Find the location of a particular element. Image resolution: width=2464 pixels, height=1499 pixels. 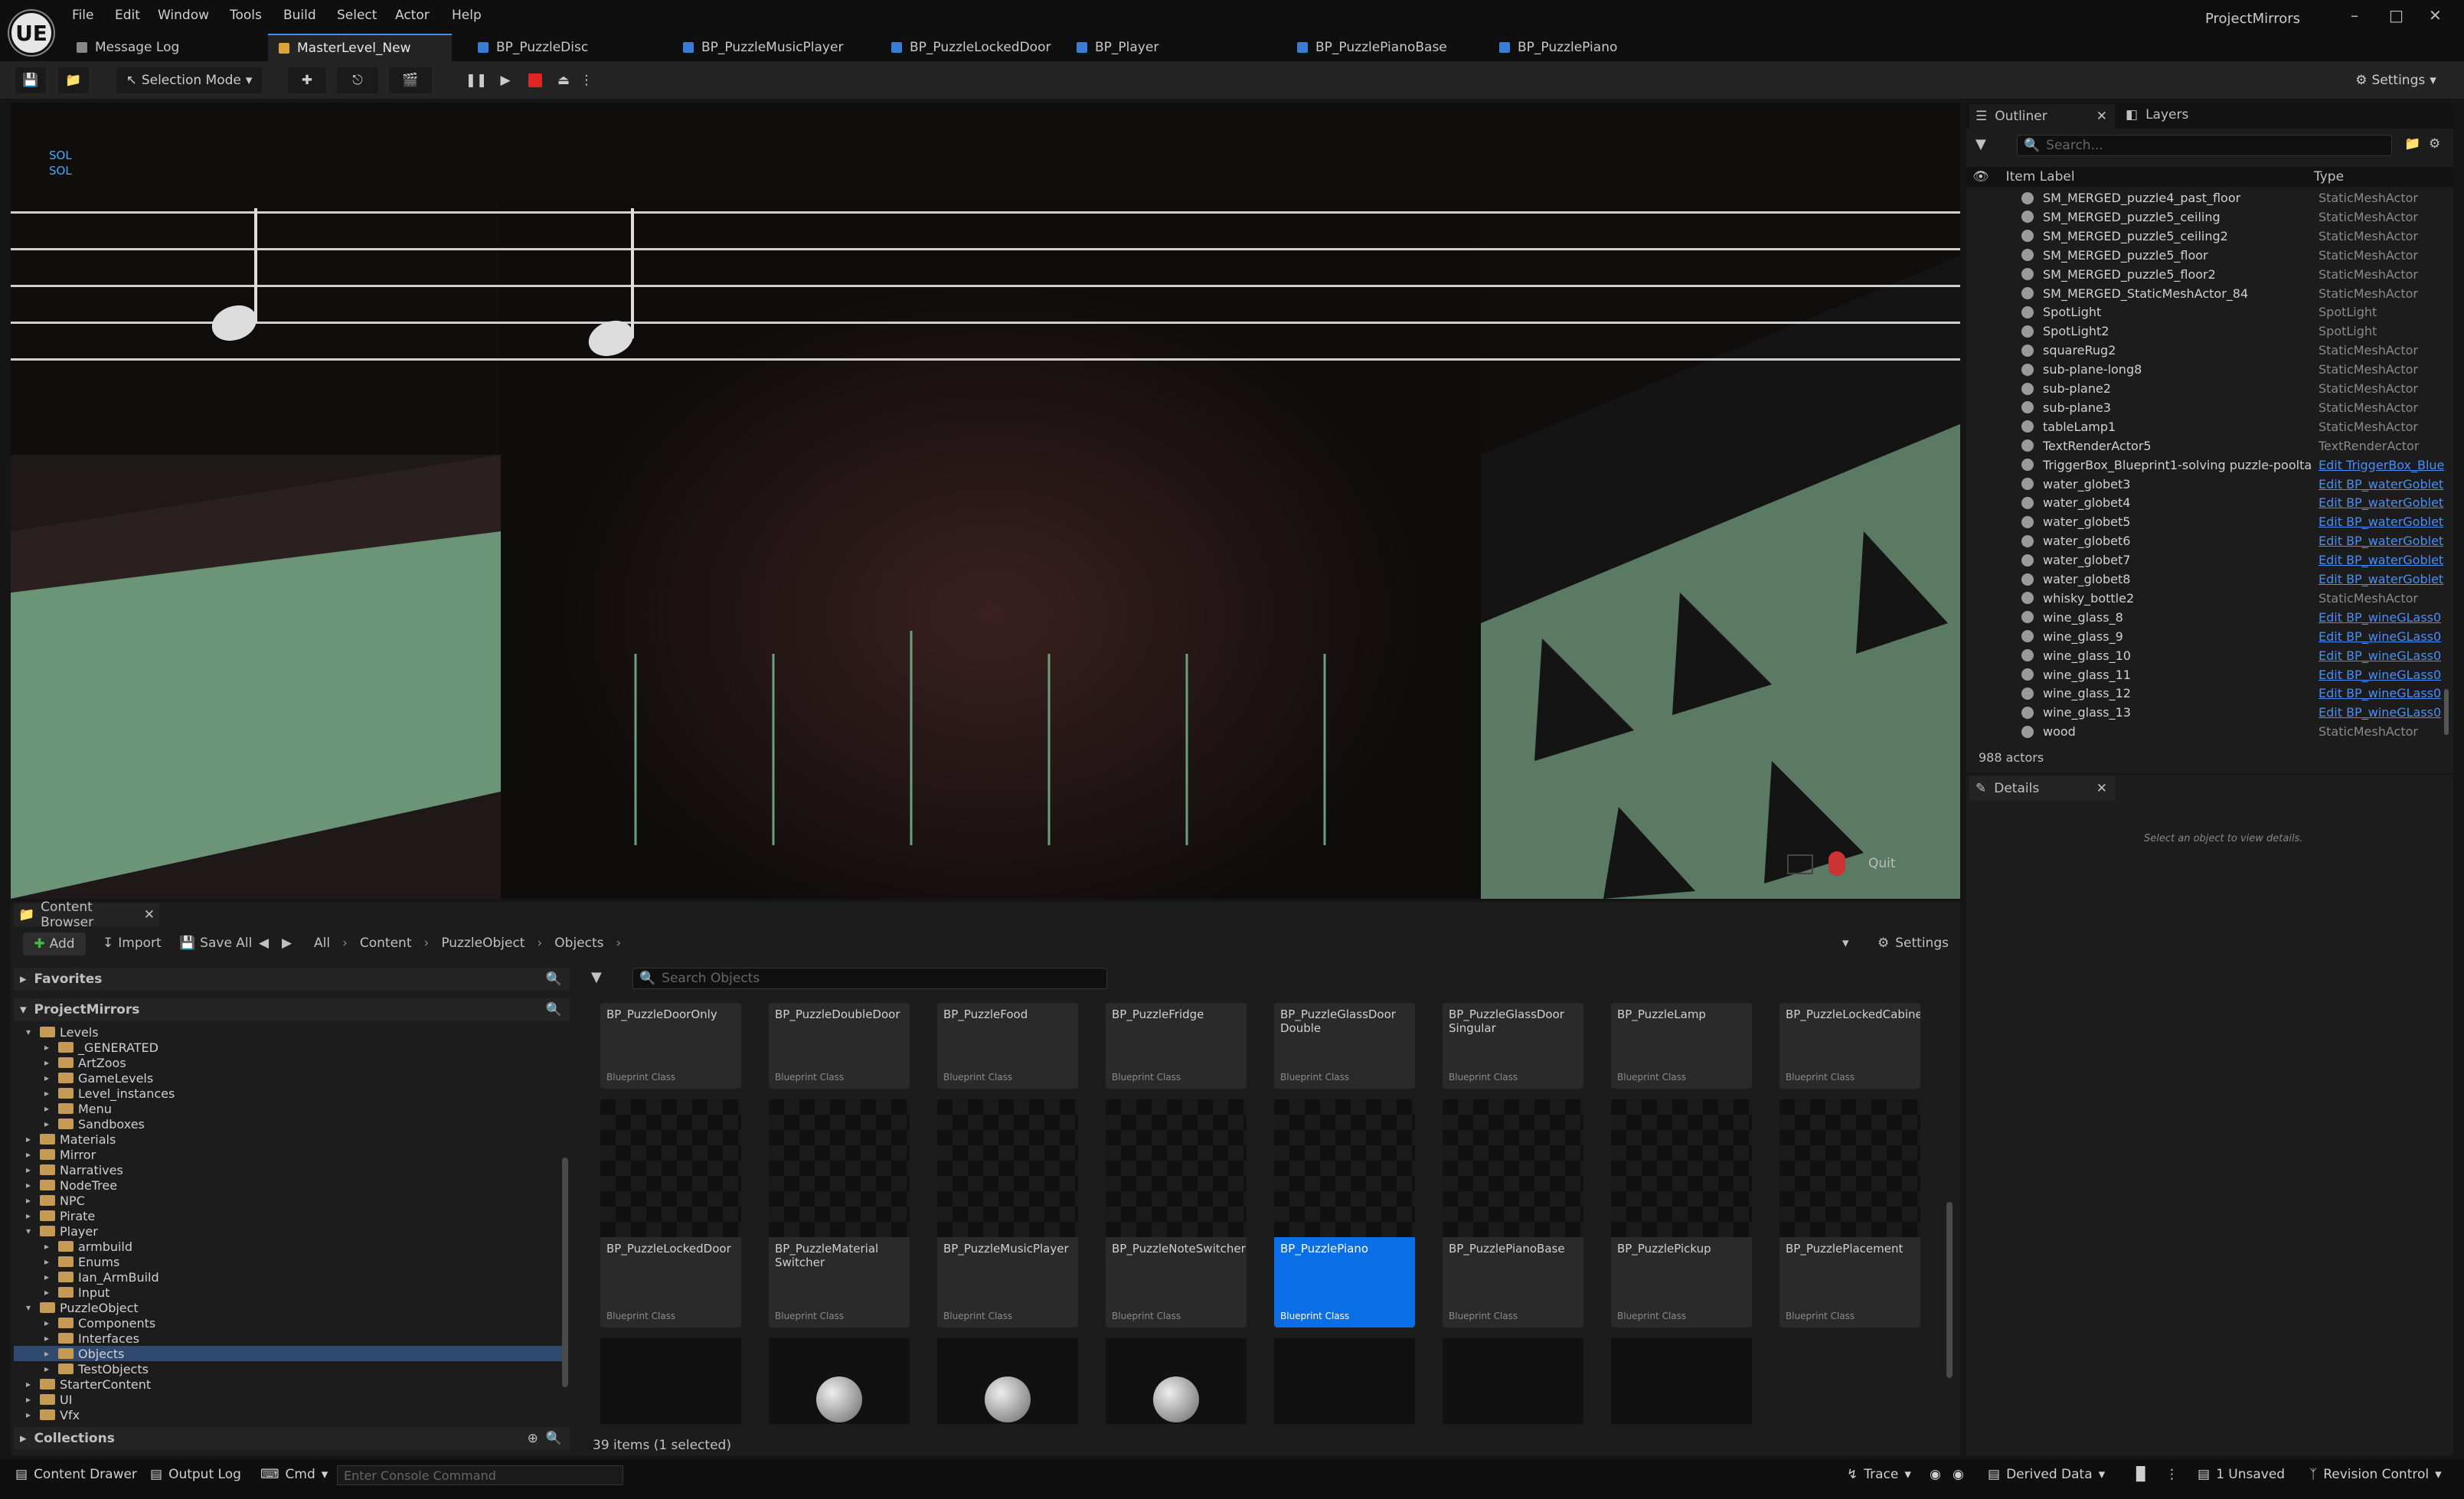

tree-folder: ▸ Sandboxes is located at coordinates (289, 1124).